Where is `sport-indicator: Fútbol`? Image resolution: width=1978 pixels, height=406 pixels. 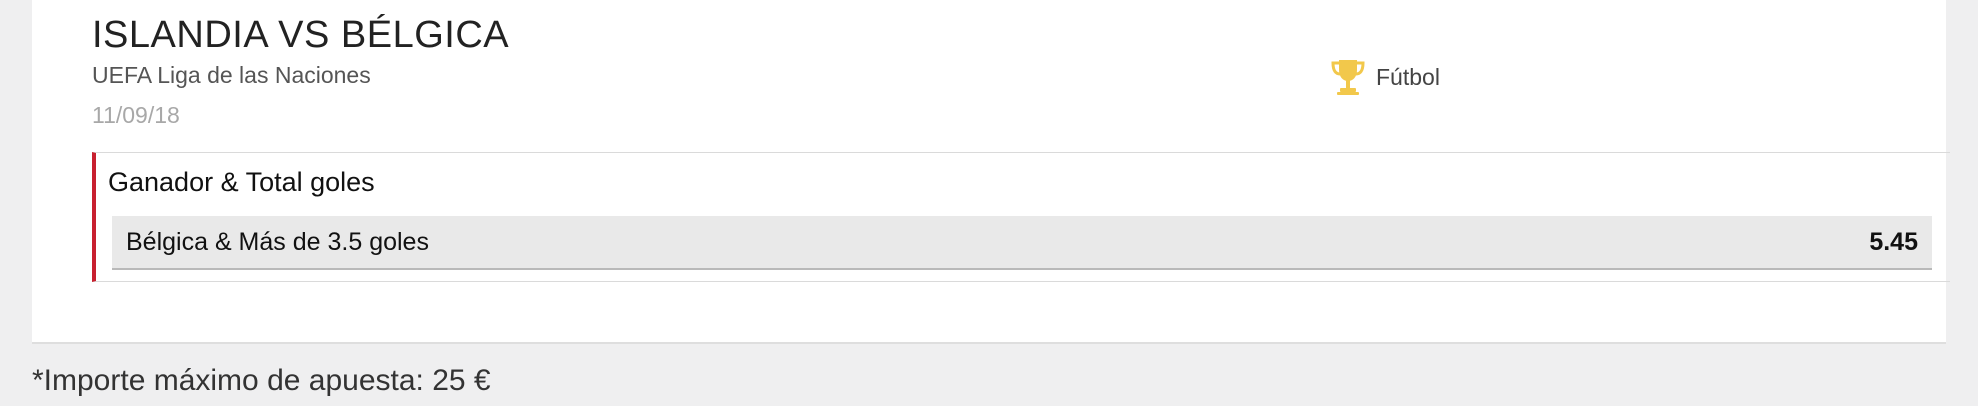
sport-indicator: Fútbol is located at coordinates (1385, 77).